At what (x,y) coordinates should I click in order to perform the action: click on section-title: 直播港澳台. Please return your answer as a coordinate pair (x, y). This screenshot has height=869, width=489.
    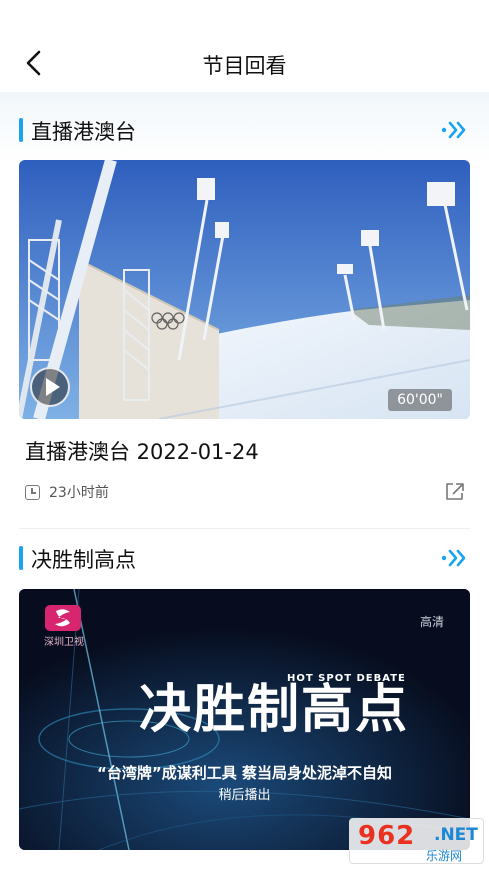
    Looking at the image, I should click on (83, 132).